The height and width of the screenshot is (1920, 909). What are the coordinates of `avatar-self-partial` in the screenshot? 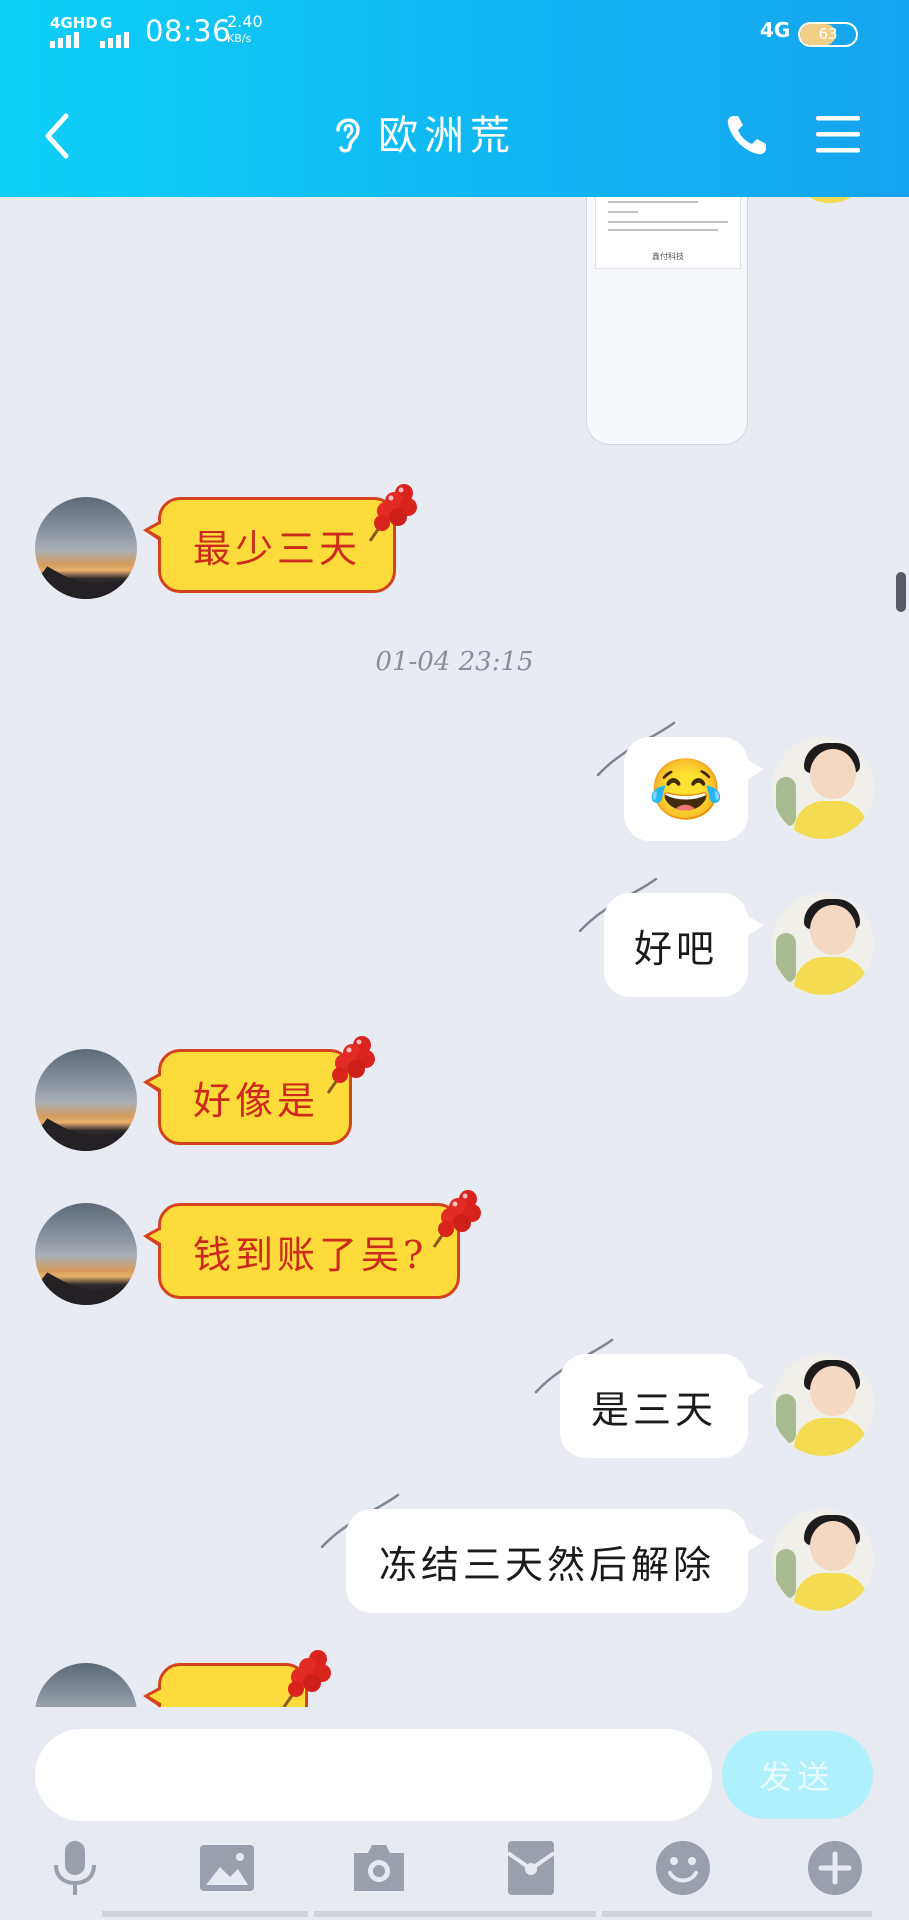 It's located at (830, 200).